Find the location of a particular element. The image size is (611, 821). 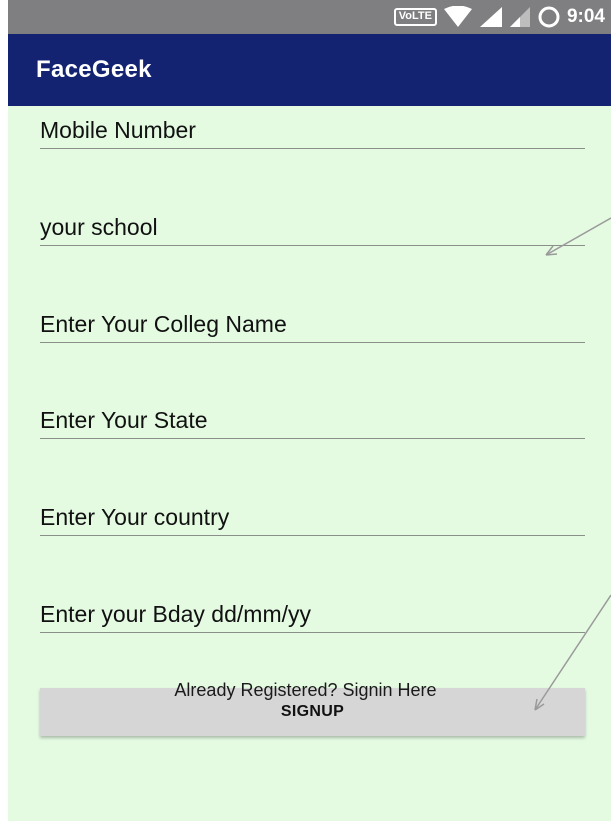

country-hint: Enter Your country is located at coordinates (135, 517).